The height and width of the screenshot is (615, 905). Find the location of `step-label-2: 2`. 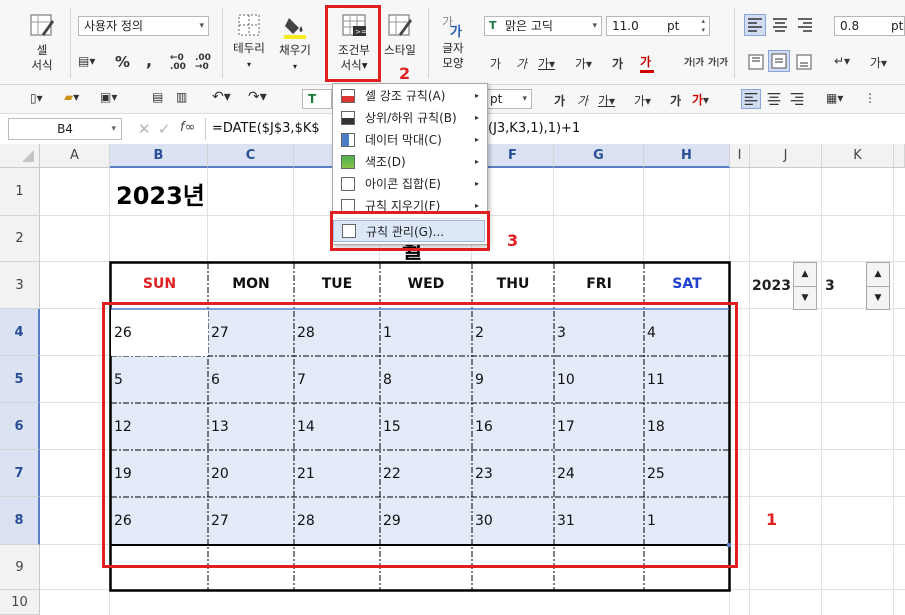

step-label-2: 2 is located at coordinates (405, 73).